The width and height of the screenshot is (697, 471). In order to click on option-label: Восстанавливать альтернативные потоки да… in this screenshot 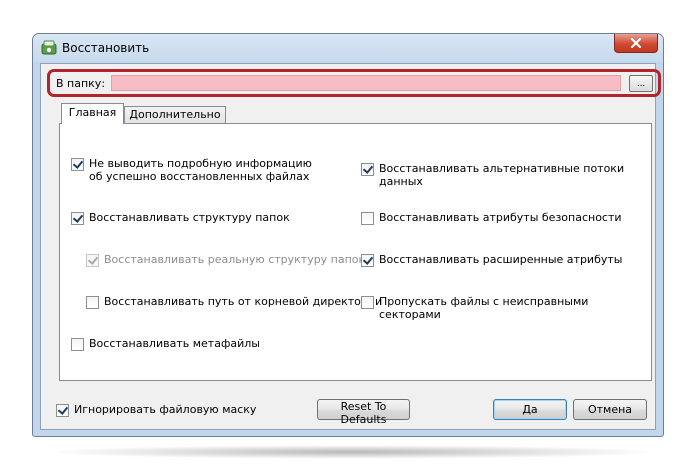, I will do `click(502, 175)`.